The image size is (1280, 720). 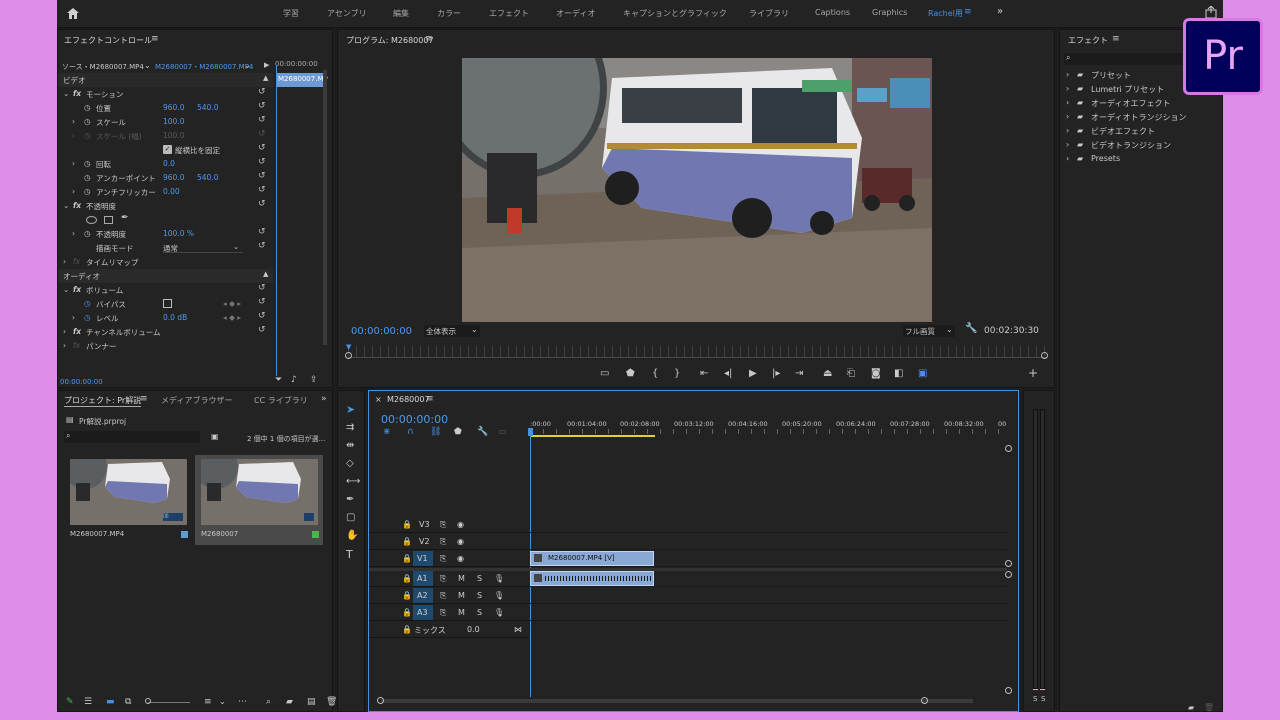 I want to click on zoom-select: 全体表示 ⌄, so click(x=452, y=331).